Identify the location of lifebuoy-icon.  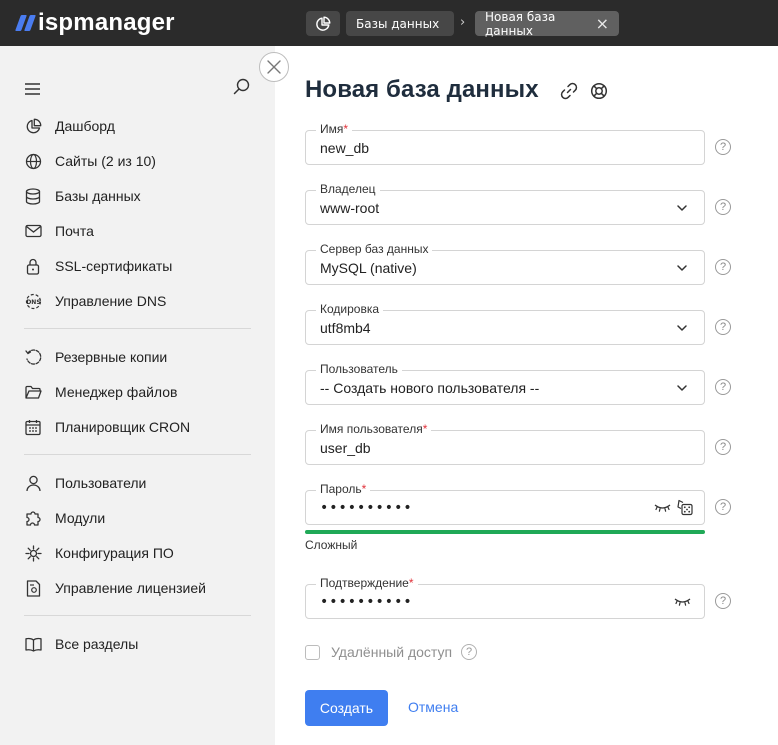
(599, 91).